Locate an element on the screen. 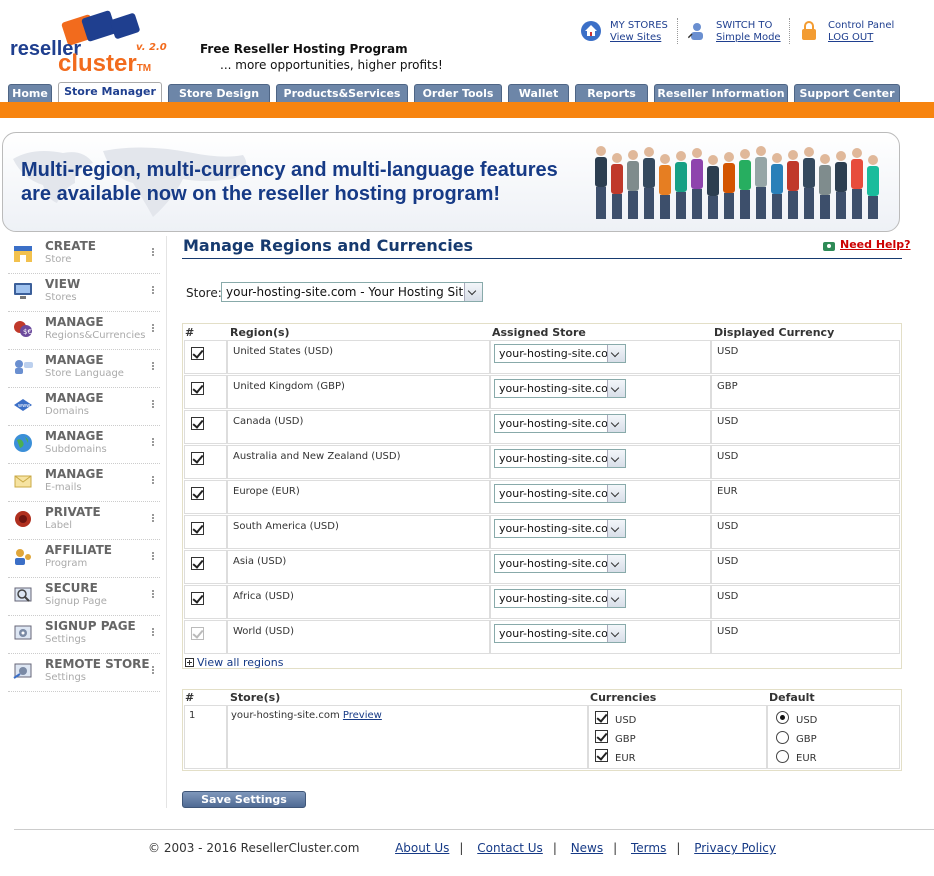 This screenshot has height=876, width=934. sidebar-item-signup-page-settings: SIGNUP PAGE Settings is located at coordinates (84, 635).